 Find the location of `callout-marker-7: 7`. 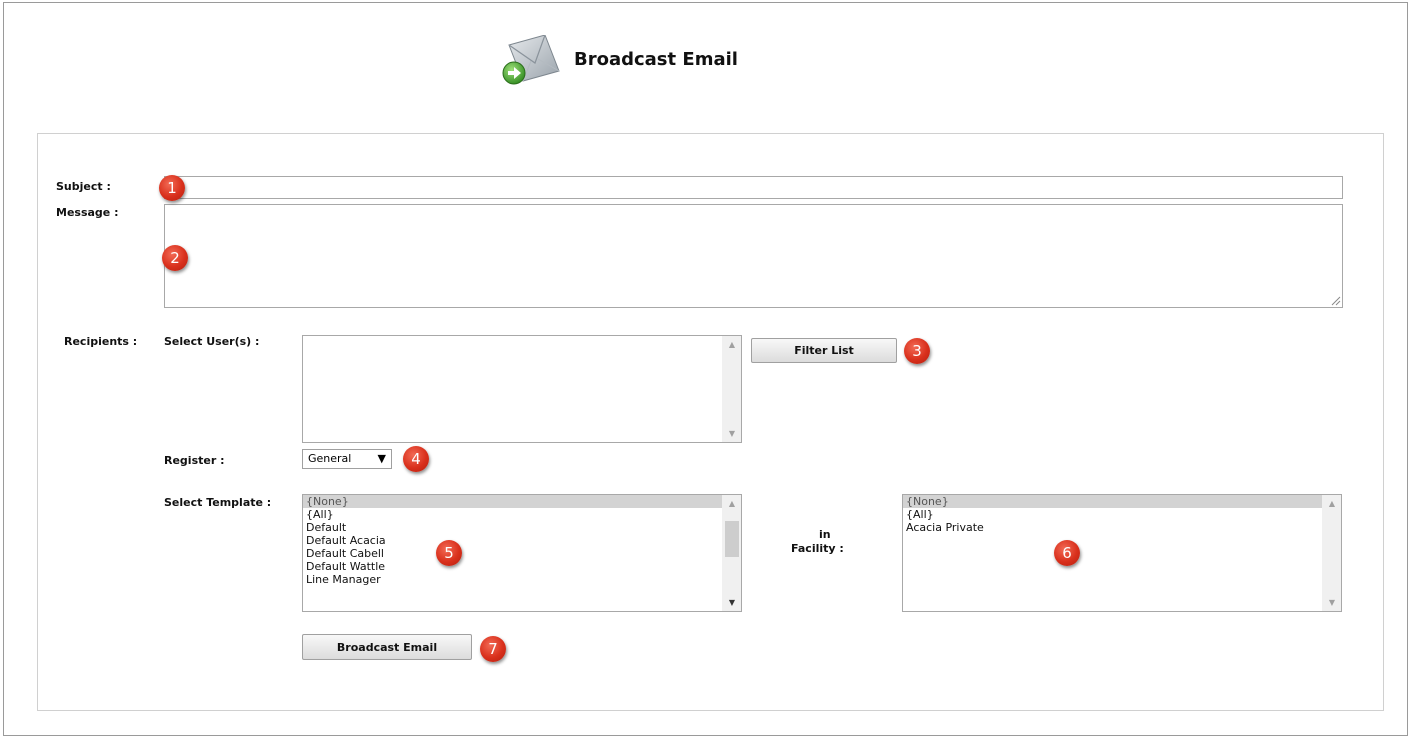

callout-marker-7: 7 is located at coordinates (493, 649).